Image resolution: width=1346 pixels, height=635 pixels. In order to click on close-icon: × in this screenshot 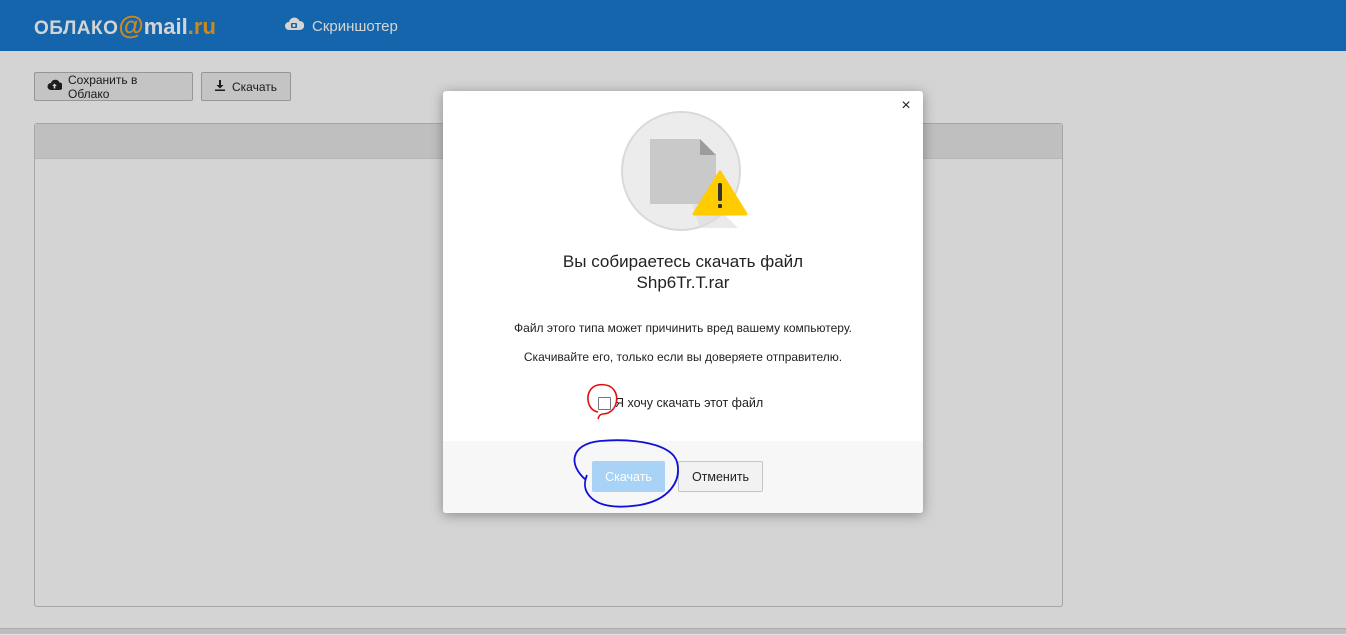, I will do `click(906, 106)`.